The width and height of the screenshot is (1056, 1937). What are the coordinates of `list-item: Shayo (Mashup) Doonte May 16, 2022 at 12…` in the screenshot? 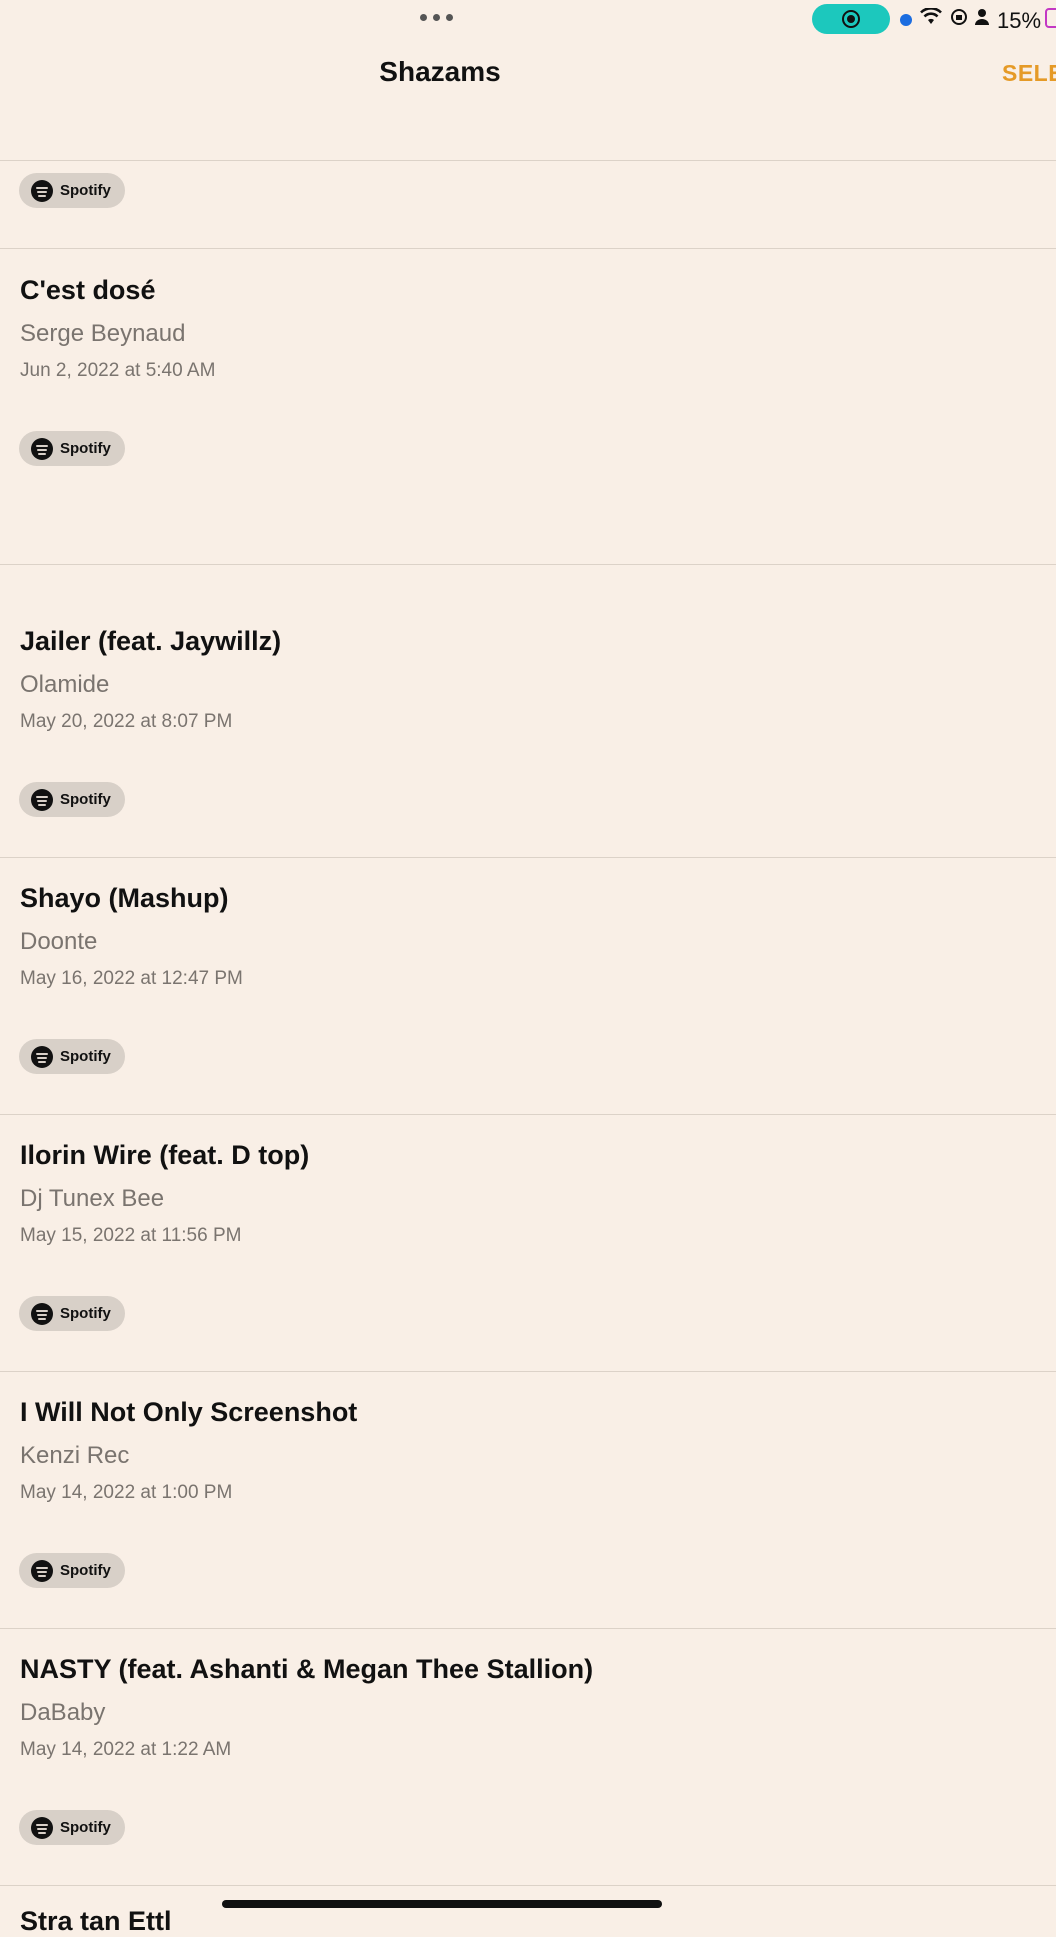 It's located at (520, 936).